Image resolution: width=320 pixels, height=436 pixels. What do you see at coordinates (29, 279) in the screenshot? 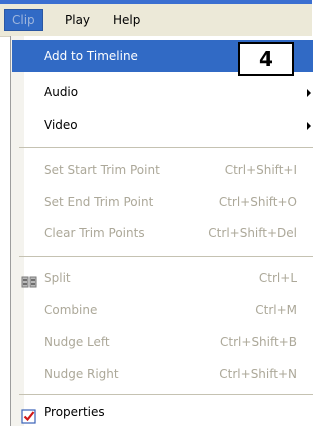
I see `split-icon` at bounding box center [29, 279].